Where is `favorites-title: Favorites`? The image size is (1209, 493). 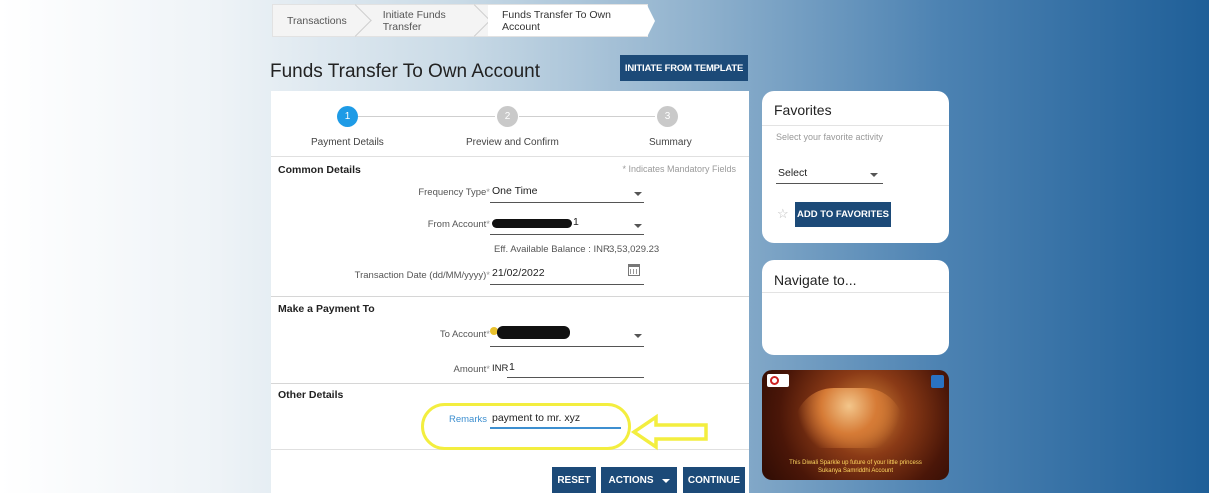
favorites-title: Favorites is located at coordinates (803, 110).